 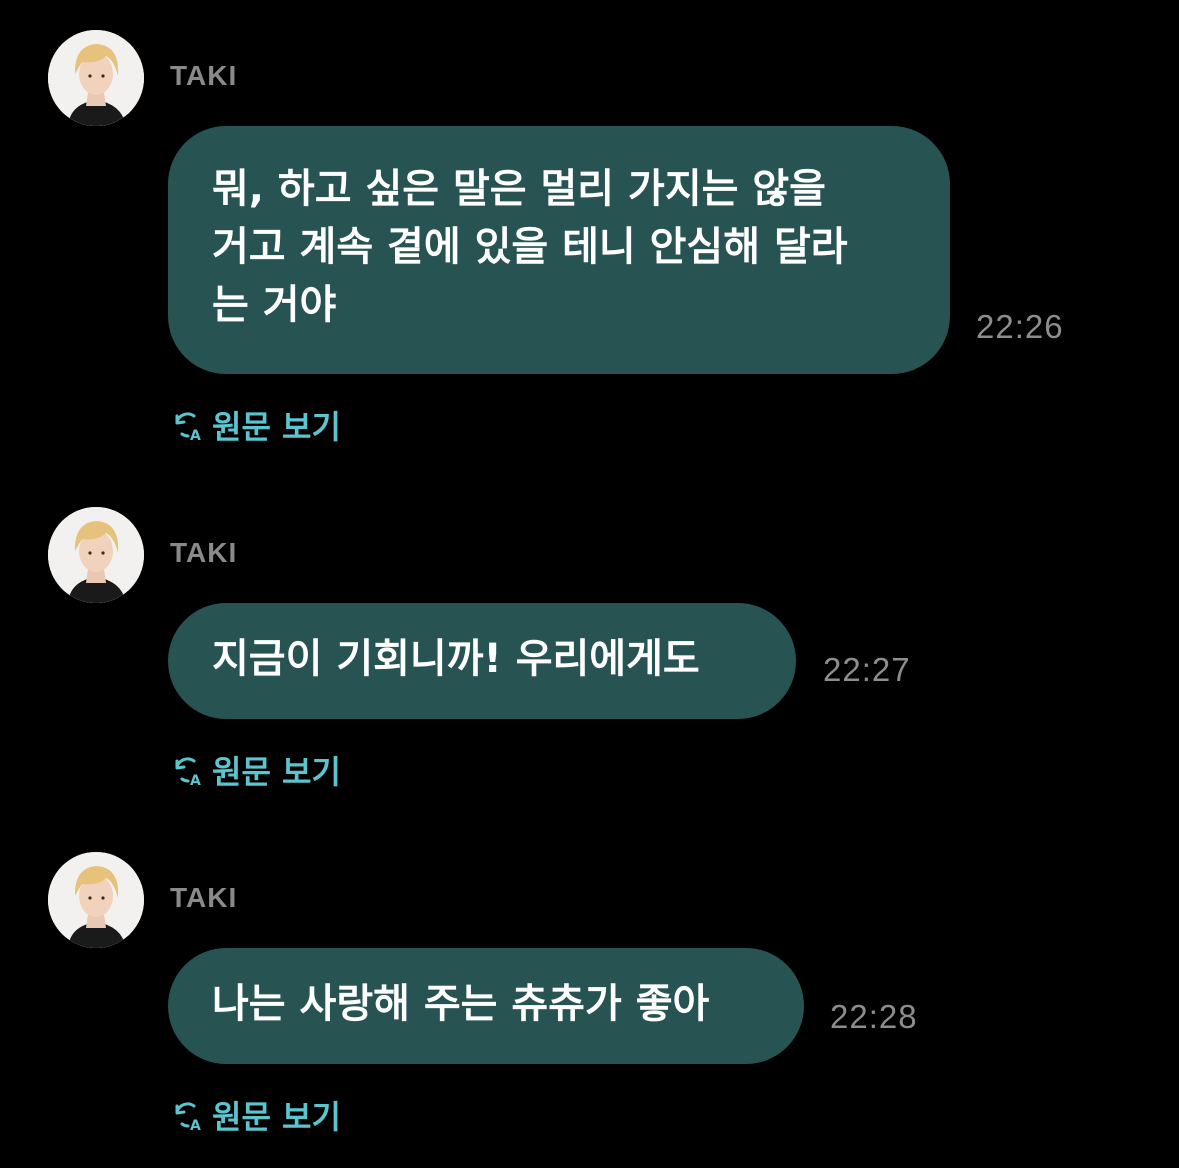 I want to click on message-bubble: 나는 사랑해 주는 츄츄가 좋아, so click(x=486, y=1006).